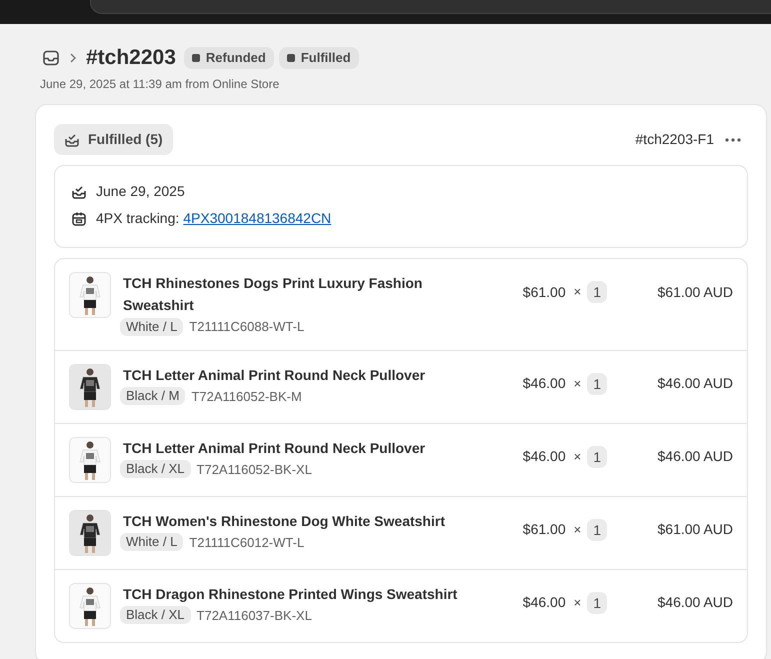 Image resolution: width=771 pixels, height=659 pixels. I want to click on product-name: TCH Women's Rhinestone Dog White Sweatshirt, so click(284, 521).